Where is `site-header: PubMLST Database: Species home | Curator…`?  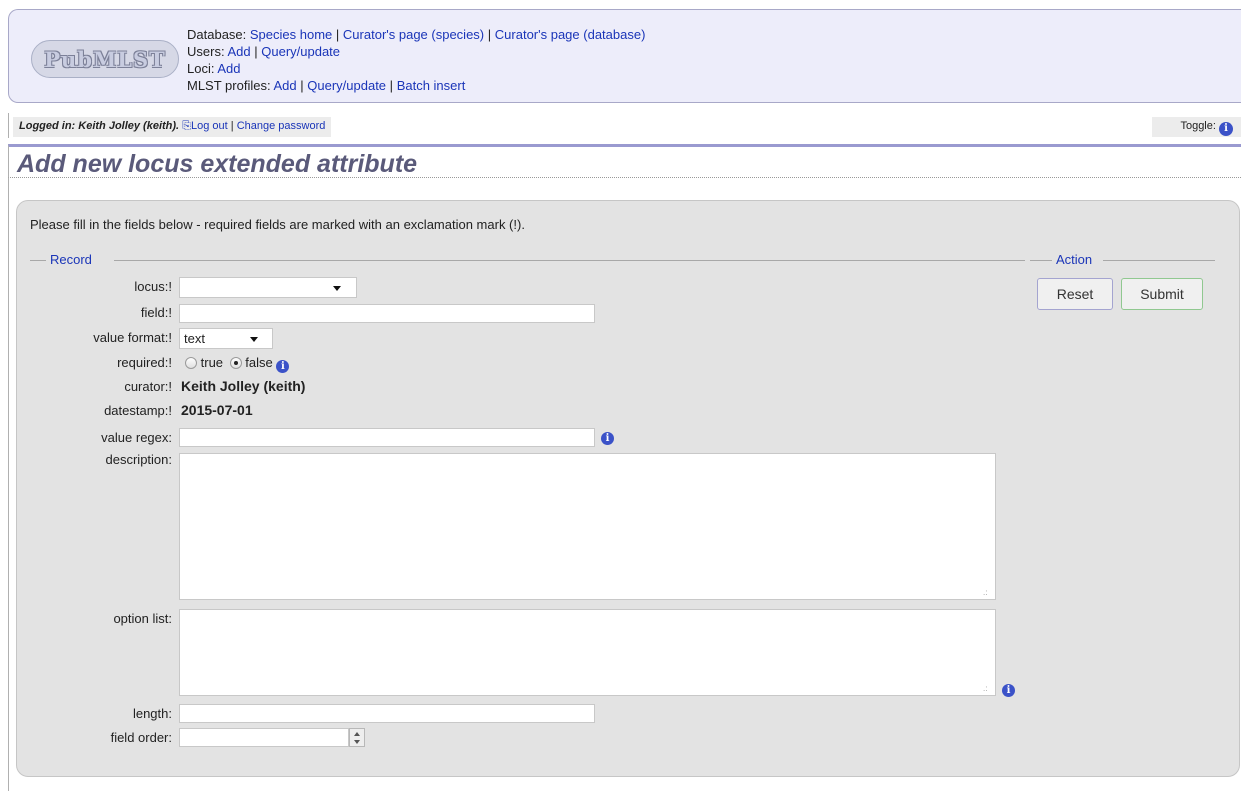
site-header: PubMLST Database: Species home | Curator… is located at coordinates (624, 56).